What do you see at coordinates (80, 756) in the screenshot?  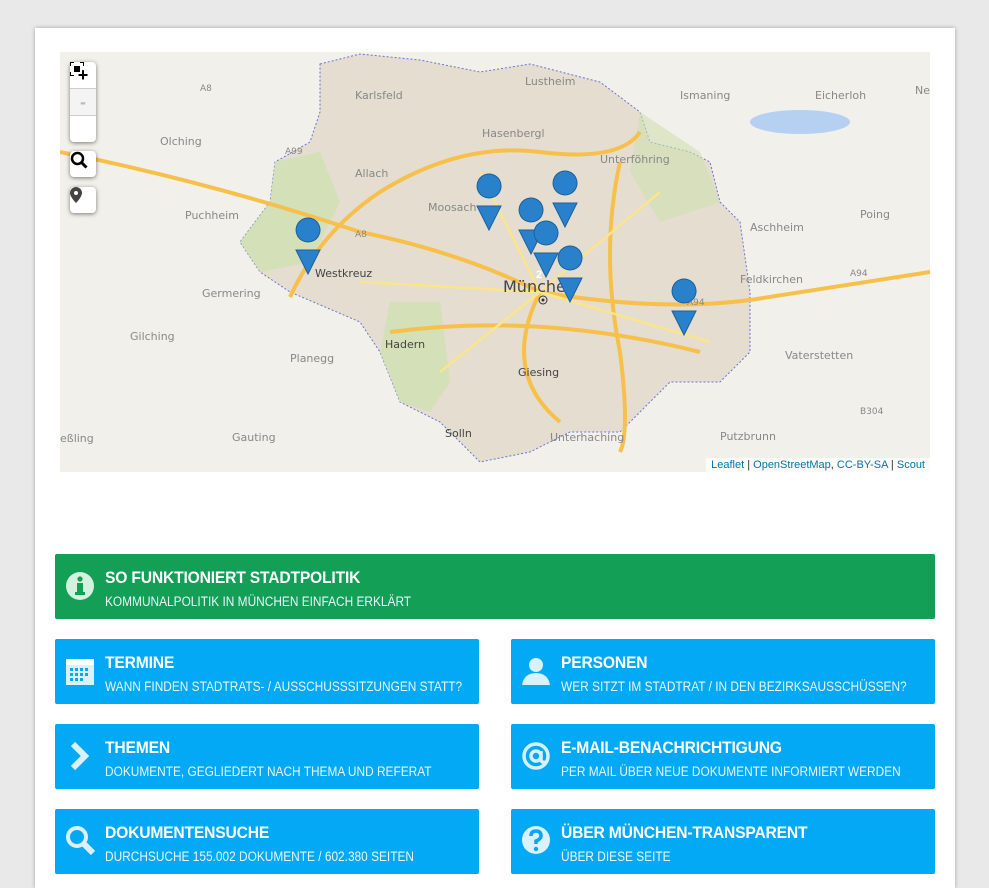 I see `chevron-right-icon` at bounding box center [80, 756].